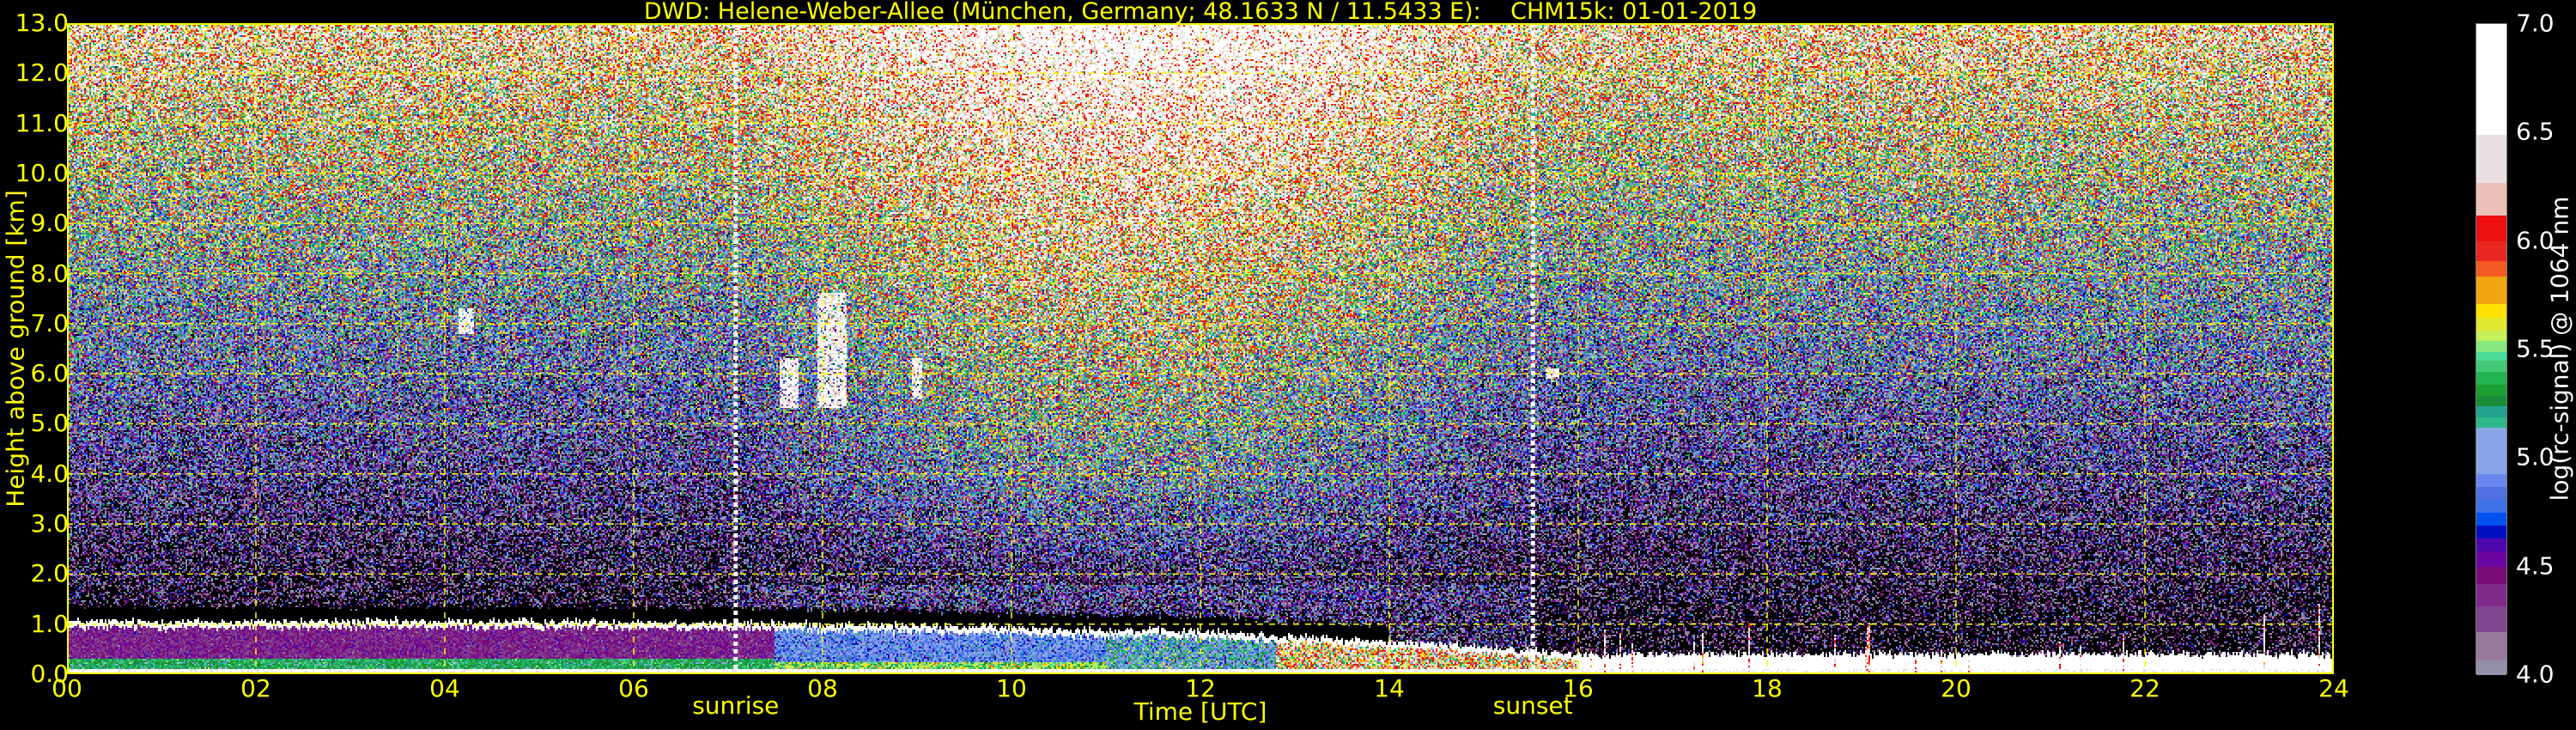 The image size is (2576, 730). What do you see at coordinates (1012, 688) in the screenshot?
I see `x-tick-label: 10` at bounding box center [1012, 688].